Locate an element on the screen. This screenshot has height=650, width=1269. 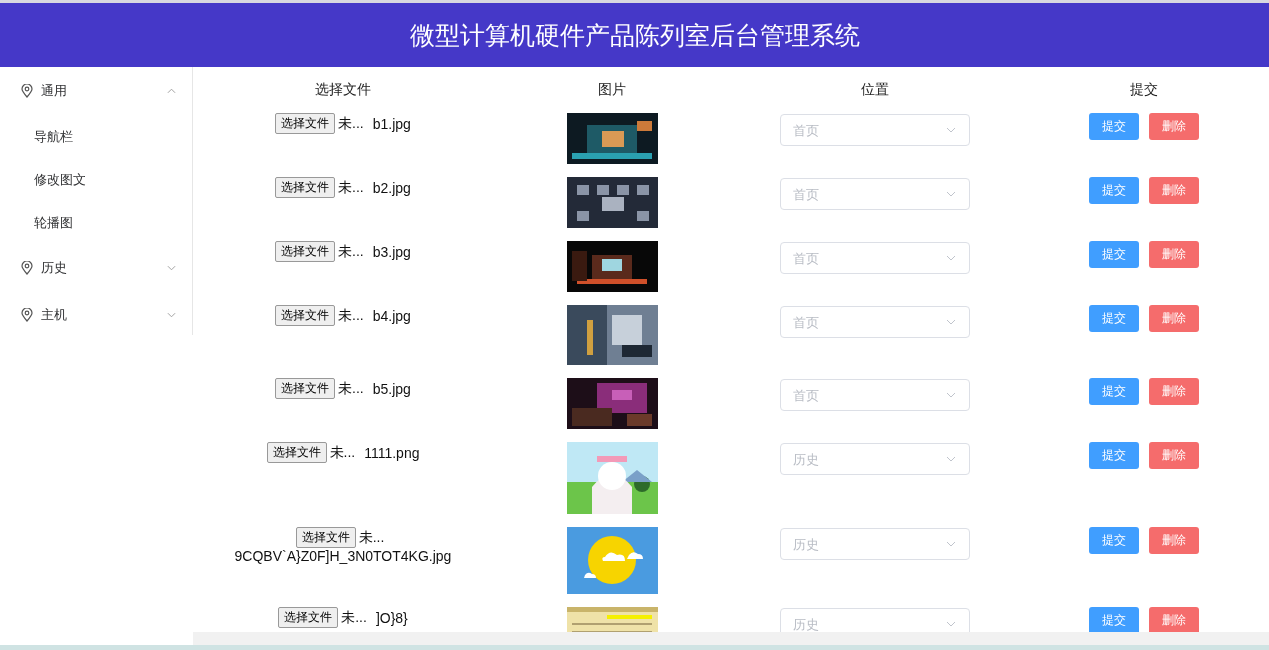
column-header: 提交 is located at coordinates (1144, 90).